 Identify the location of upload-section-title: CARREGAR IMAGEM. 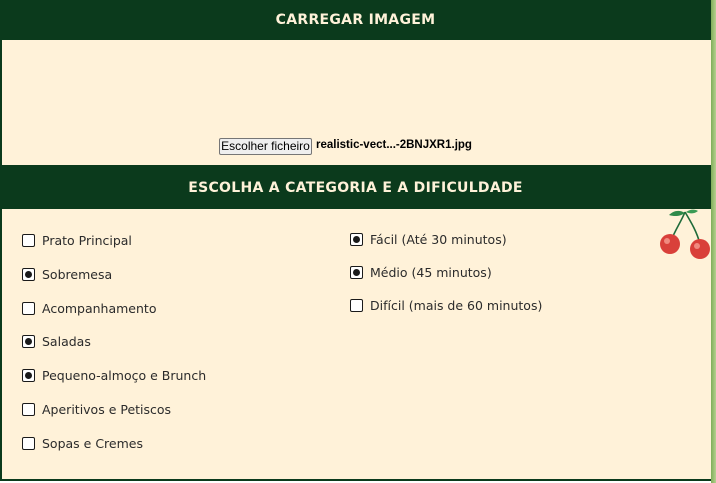
(355, 20).